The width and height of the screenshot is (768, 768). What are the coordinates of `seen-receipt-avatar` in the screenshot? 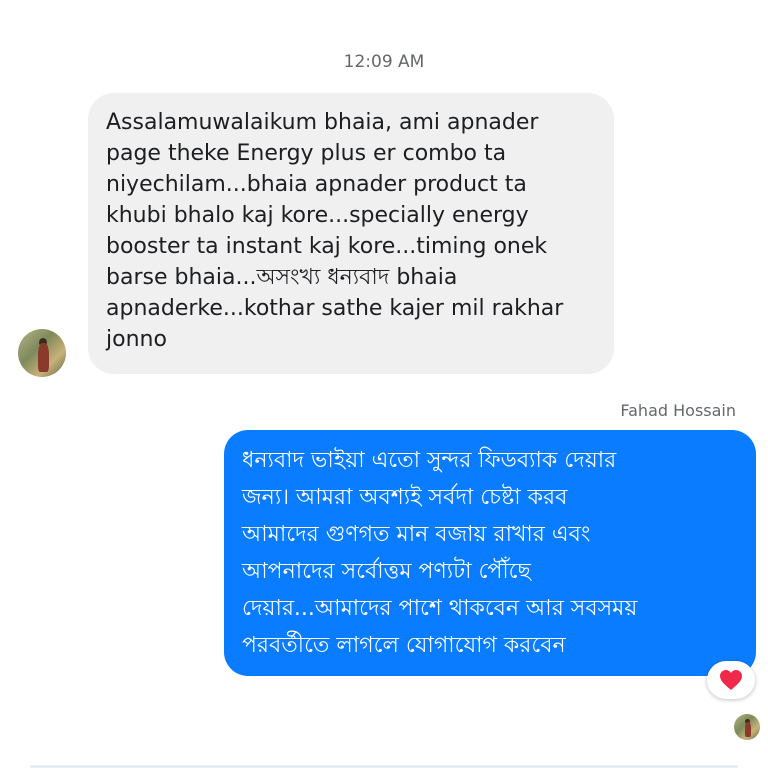 It's located at (747, 727).